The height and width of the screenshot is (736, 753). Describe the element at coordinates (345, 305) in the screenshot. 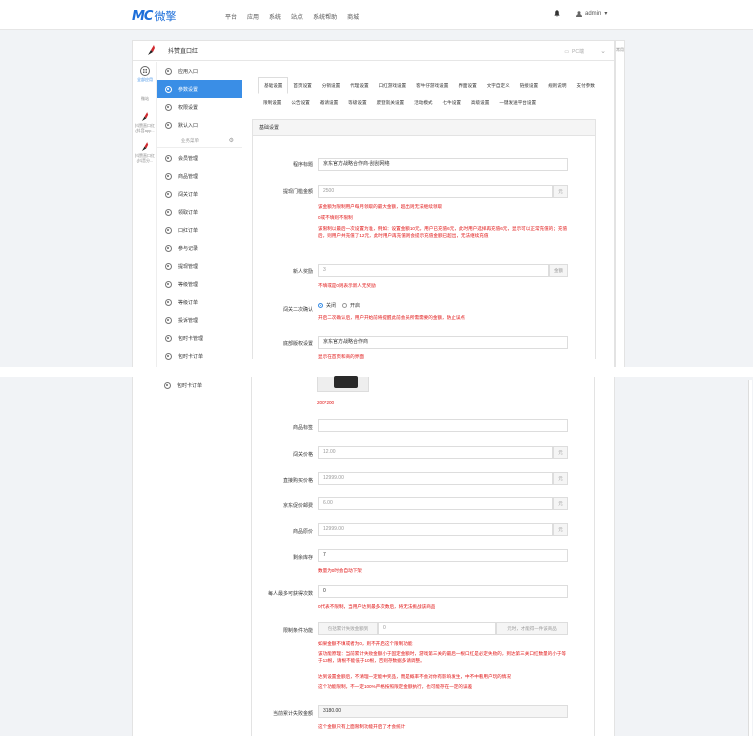

I see `radio-on` at that location.